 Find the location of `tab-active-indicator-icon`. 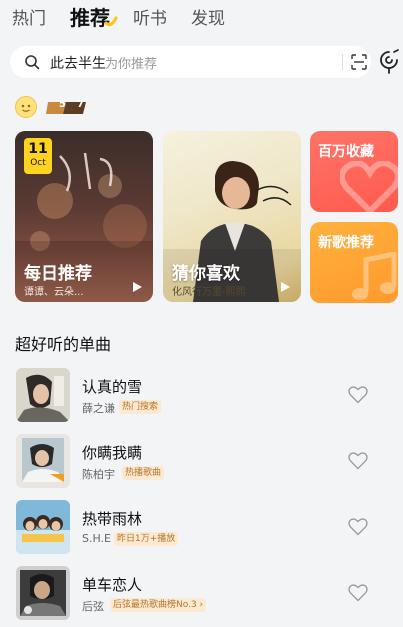

tab-active-indicator-icon is located at coordinates (111, 21).